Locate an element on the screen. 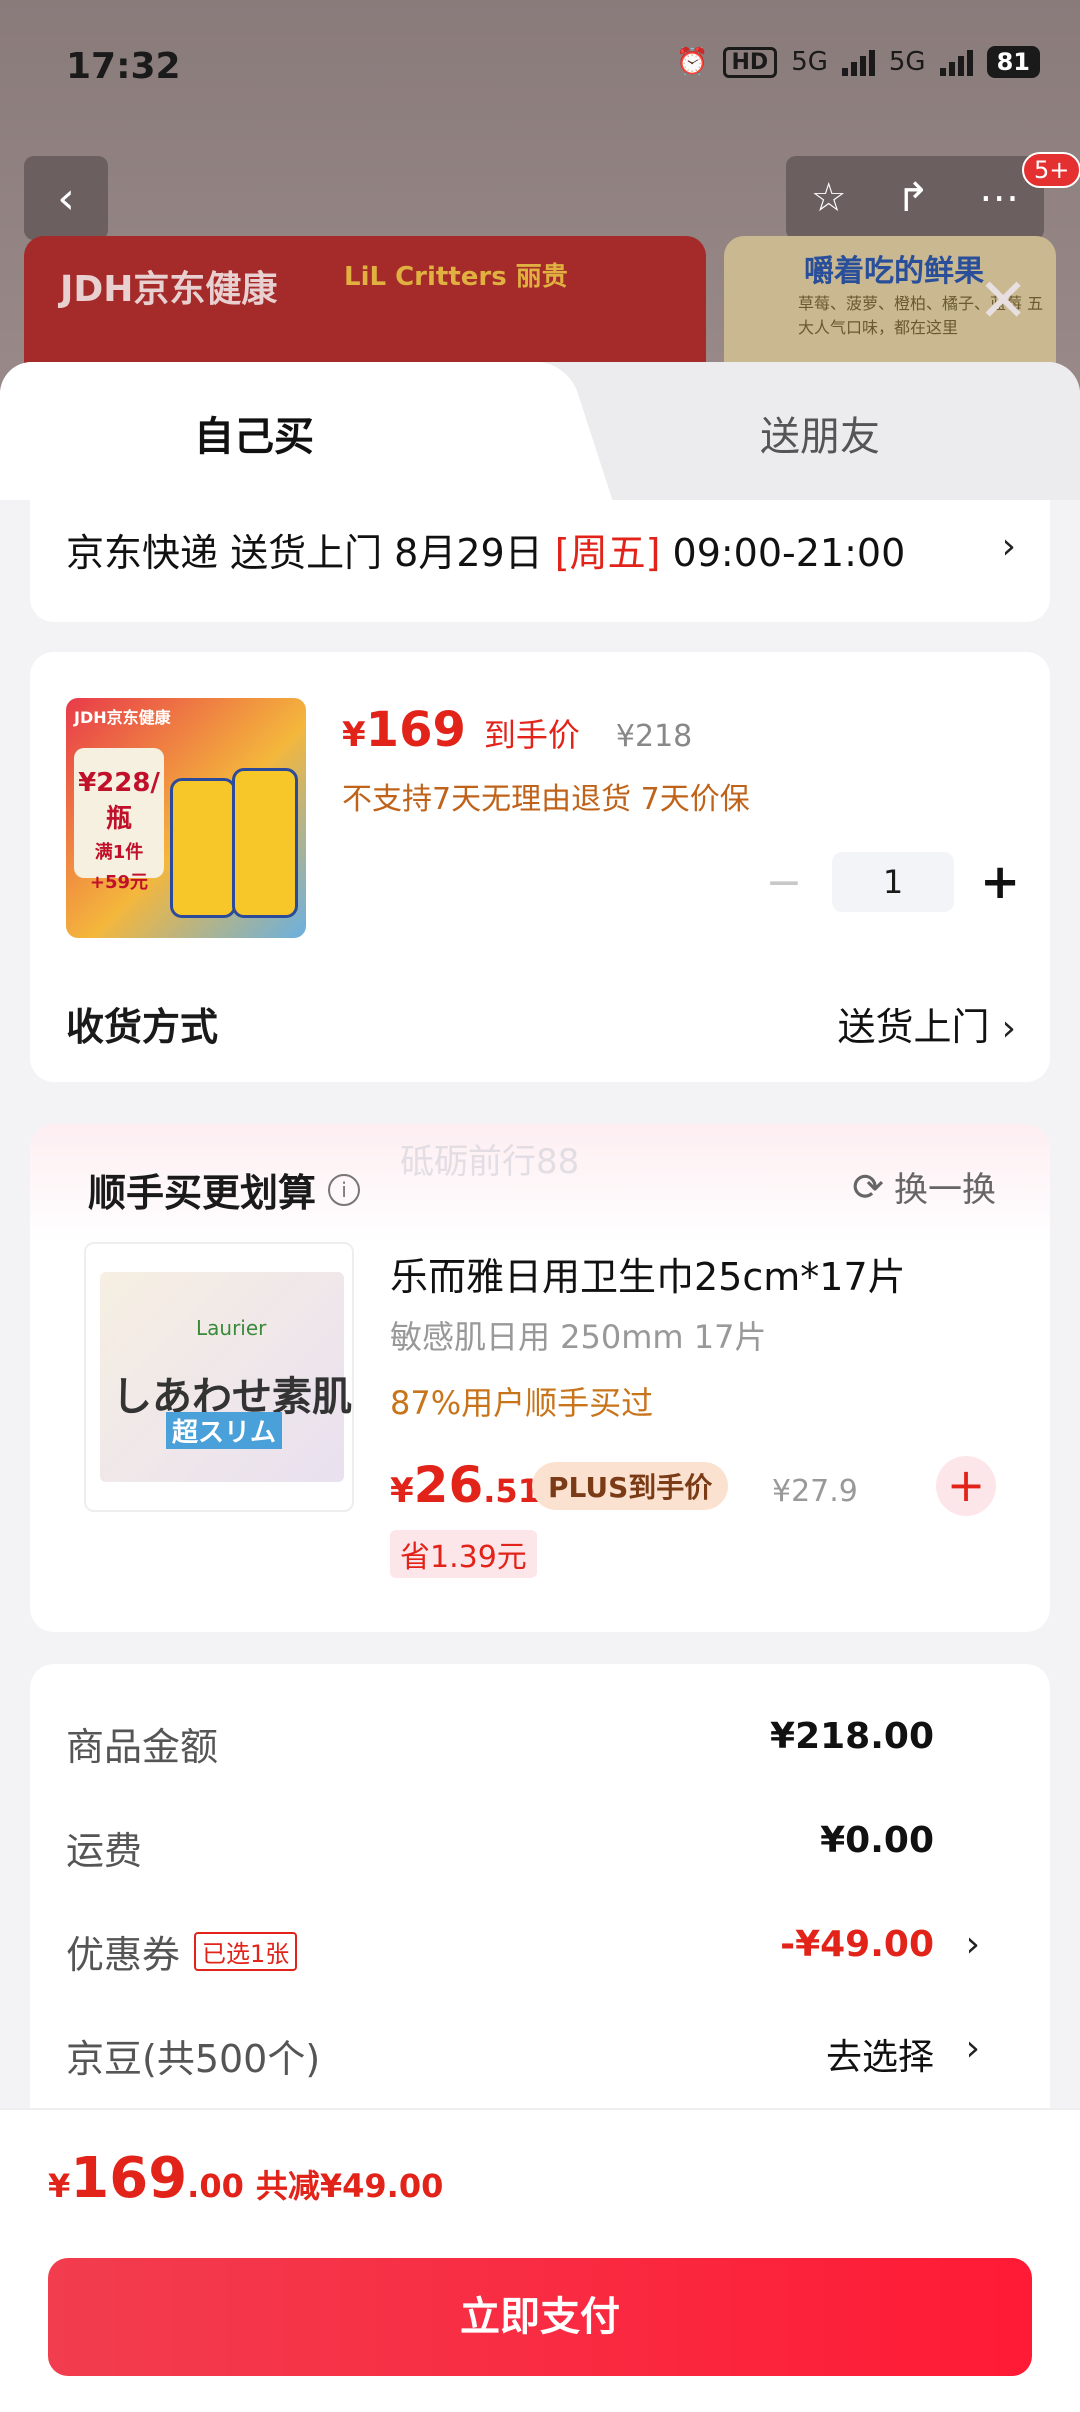 This screenshot has width=1080, height=2412. quantity-stepper: − 1 + is located at coordinates (887, 882).